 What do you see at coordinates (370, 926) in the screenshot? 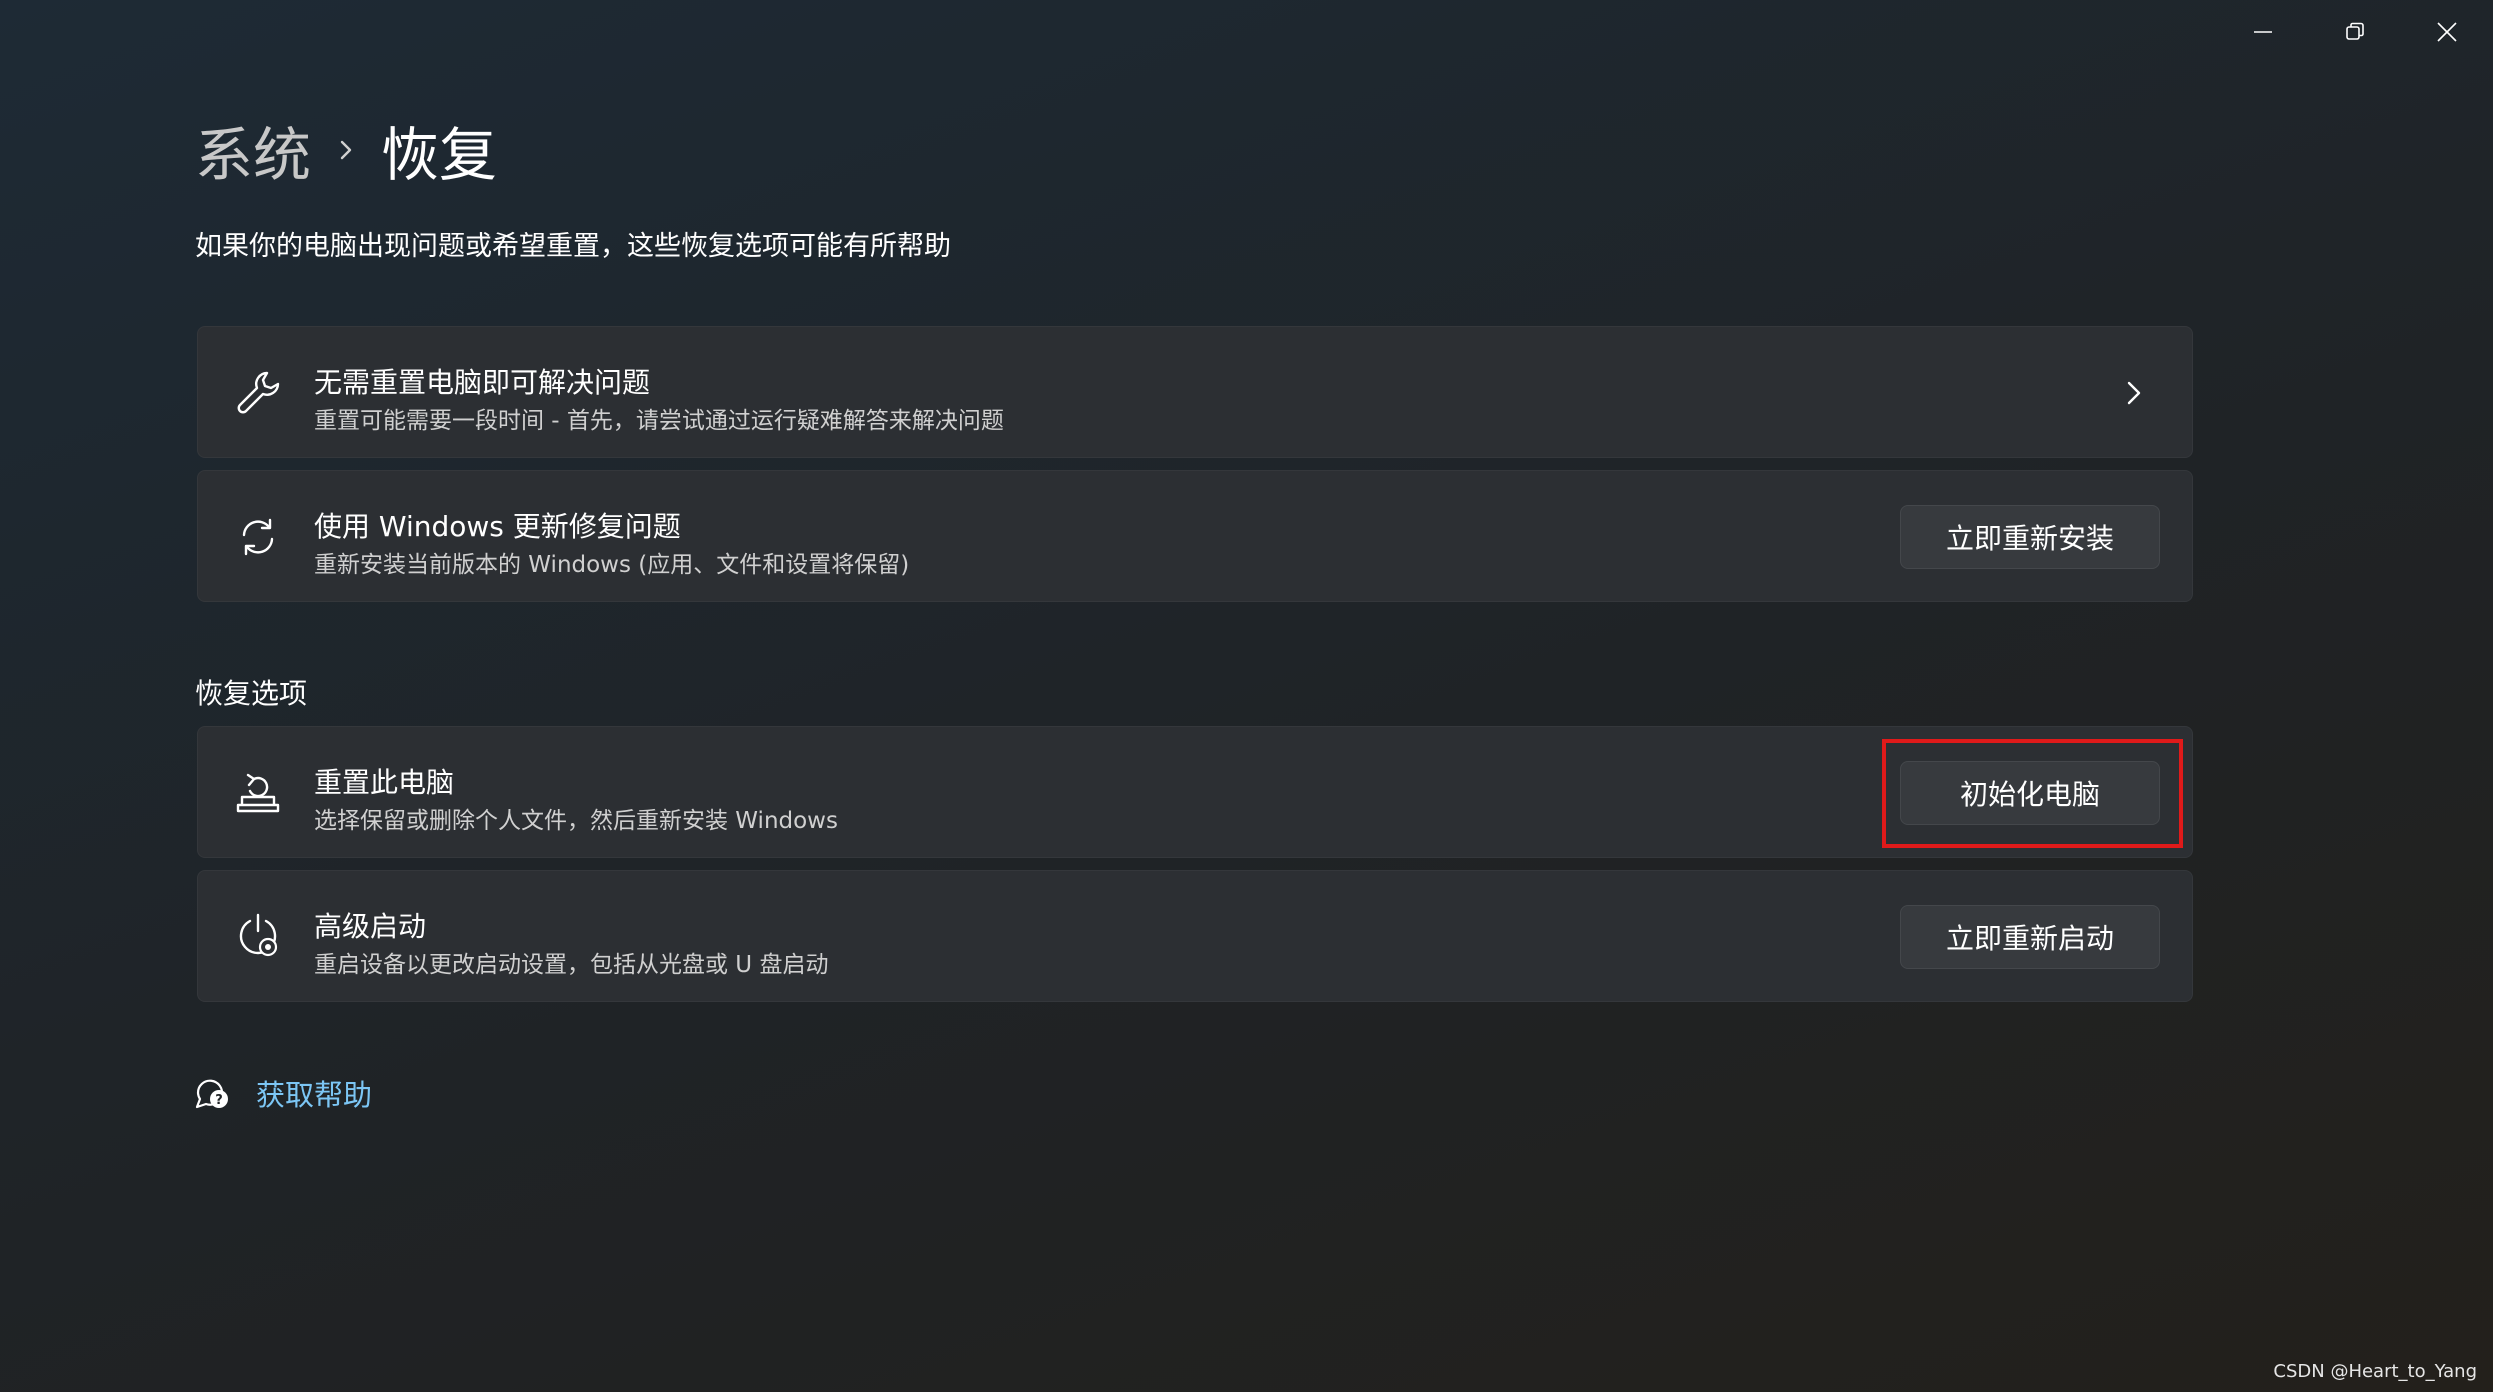
I see `advanced-startup-title: 高级启动` at bounding box center [370, 926].